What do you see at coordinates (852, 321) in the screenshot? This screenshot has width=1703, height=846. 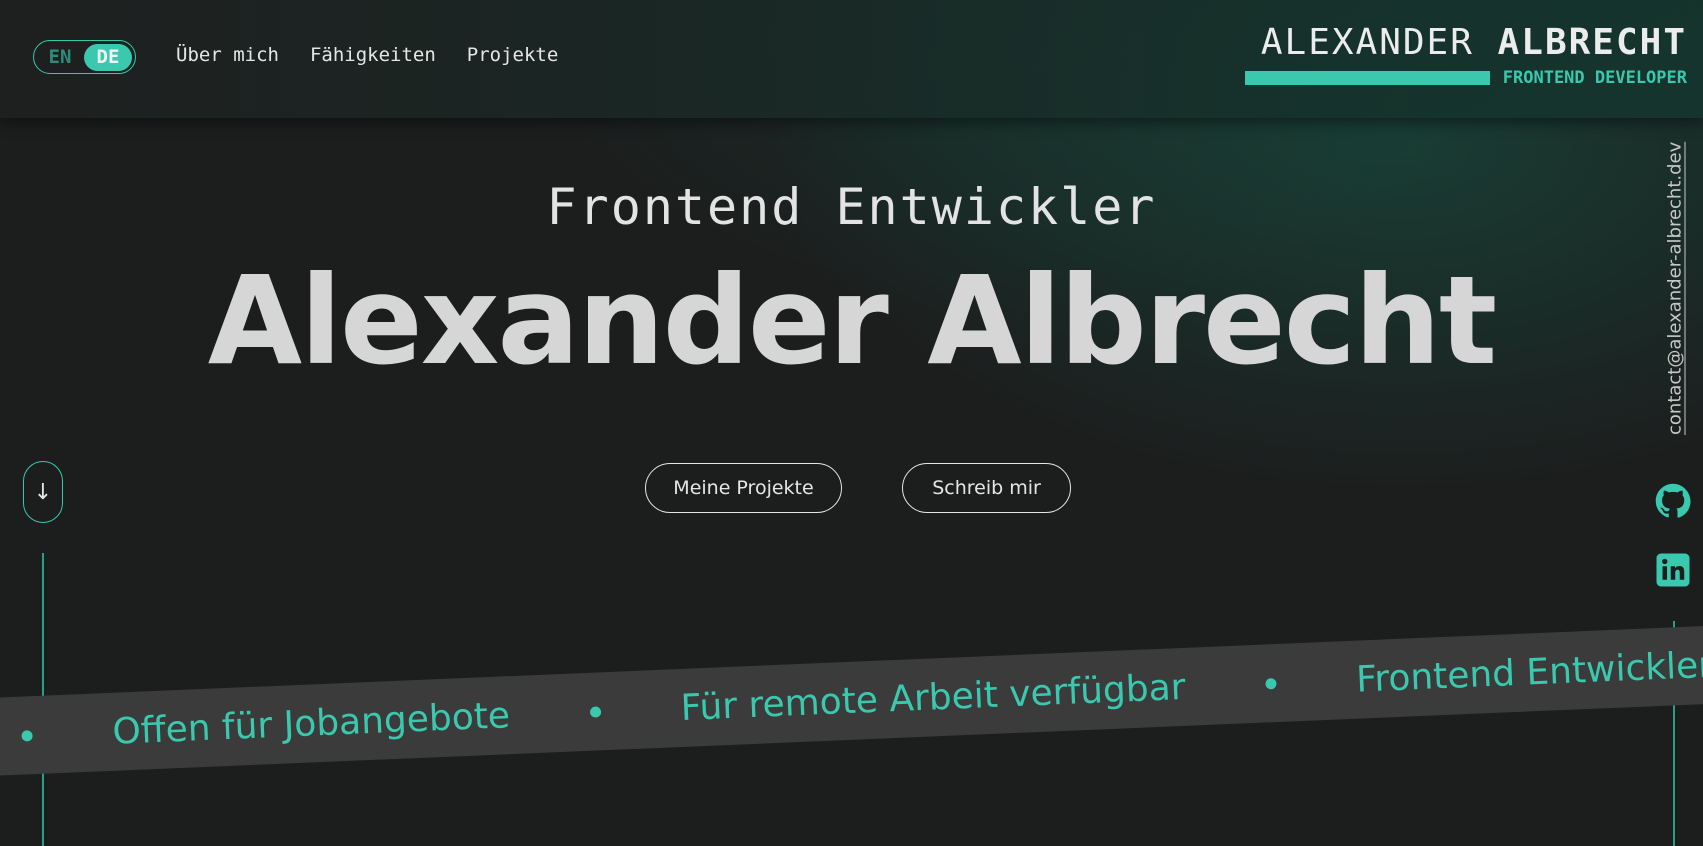 I see `hero-title: Alexander Albrecht` at bounding box center [852, 321].